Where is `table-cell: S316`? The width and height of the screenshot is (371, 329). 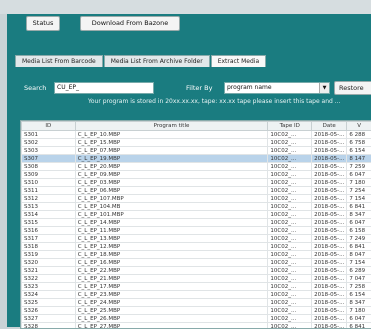 table-cell: S316 is located at coordinates (49, 231).